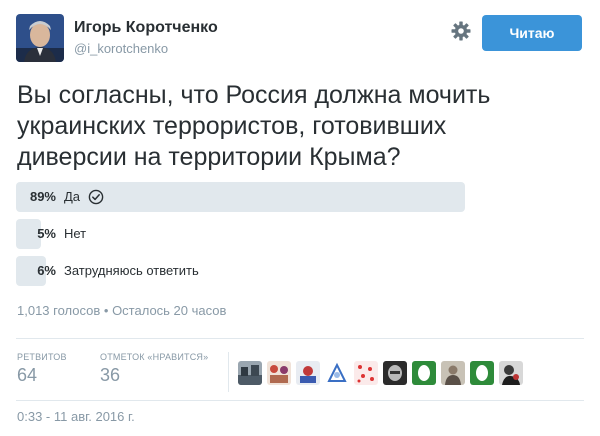 The image size is (600, 436). I want to click on poll-option-label: Да, so click(72, 196).